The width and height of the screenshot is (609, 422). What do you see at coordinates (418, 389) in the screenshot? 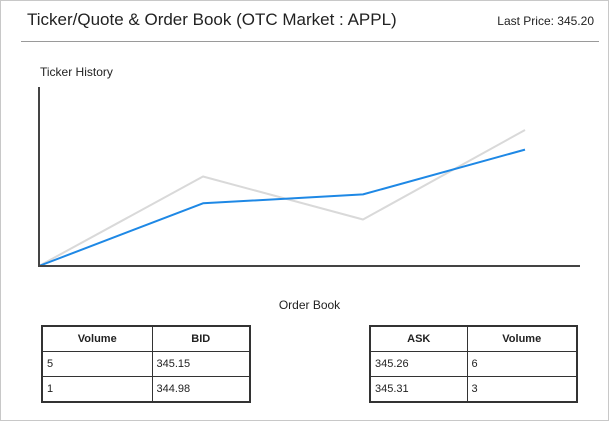
I see `ask-price-cell: 345.31` at bounding box center [418, 389].